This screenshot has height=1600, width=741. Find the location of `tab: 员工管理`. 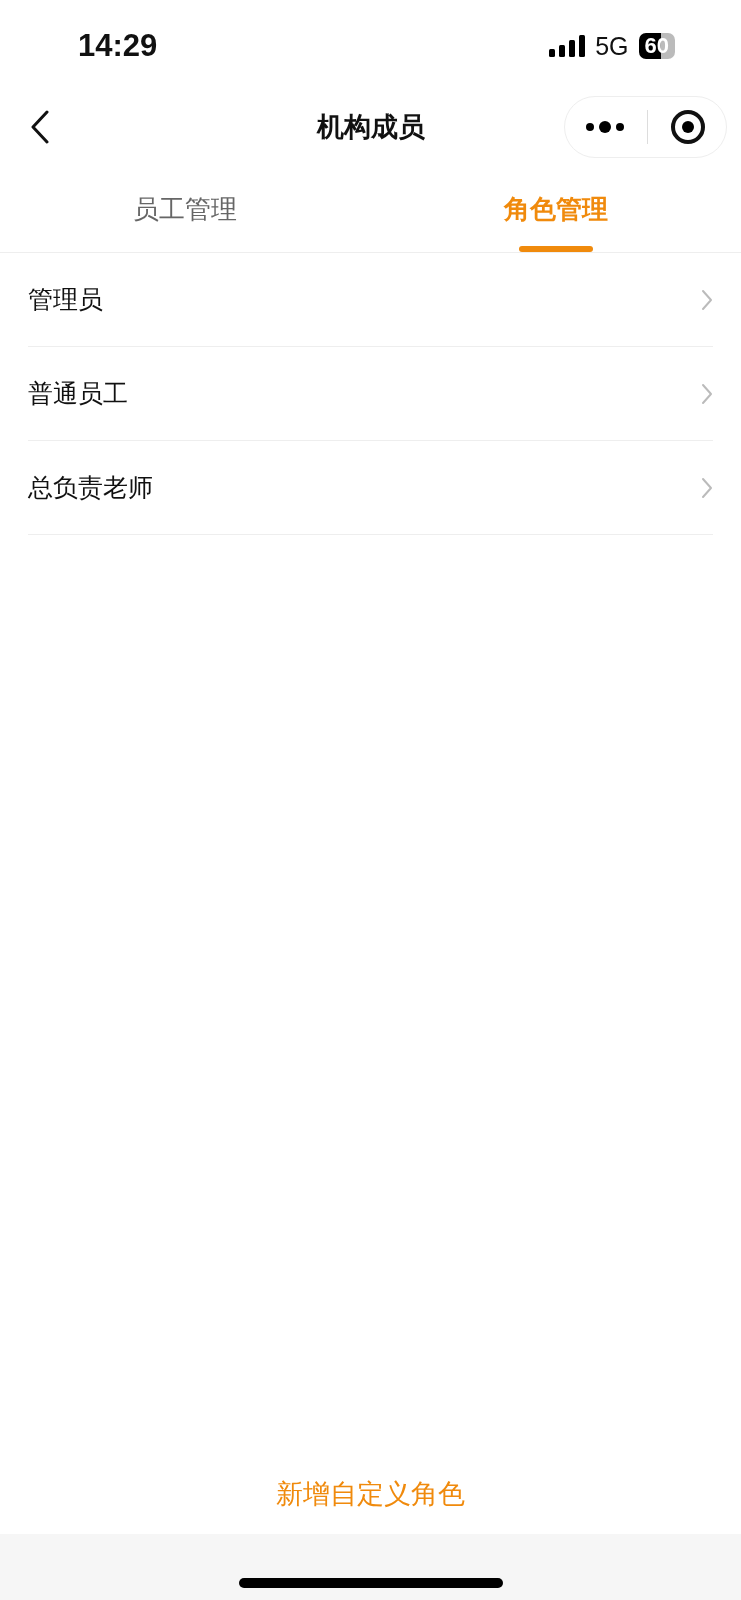

tab: 员工管理 is located at coordinates (185, 209).